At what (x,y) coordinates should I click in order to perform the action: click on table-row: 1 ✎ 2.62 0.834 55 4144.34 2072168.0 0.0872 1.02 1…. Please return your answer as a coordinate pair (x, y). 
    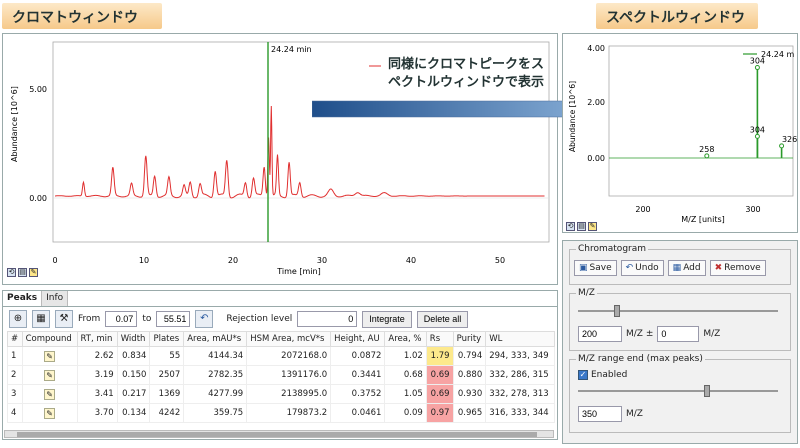
    Looking at the image, I should click on (281, 356).